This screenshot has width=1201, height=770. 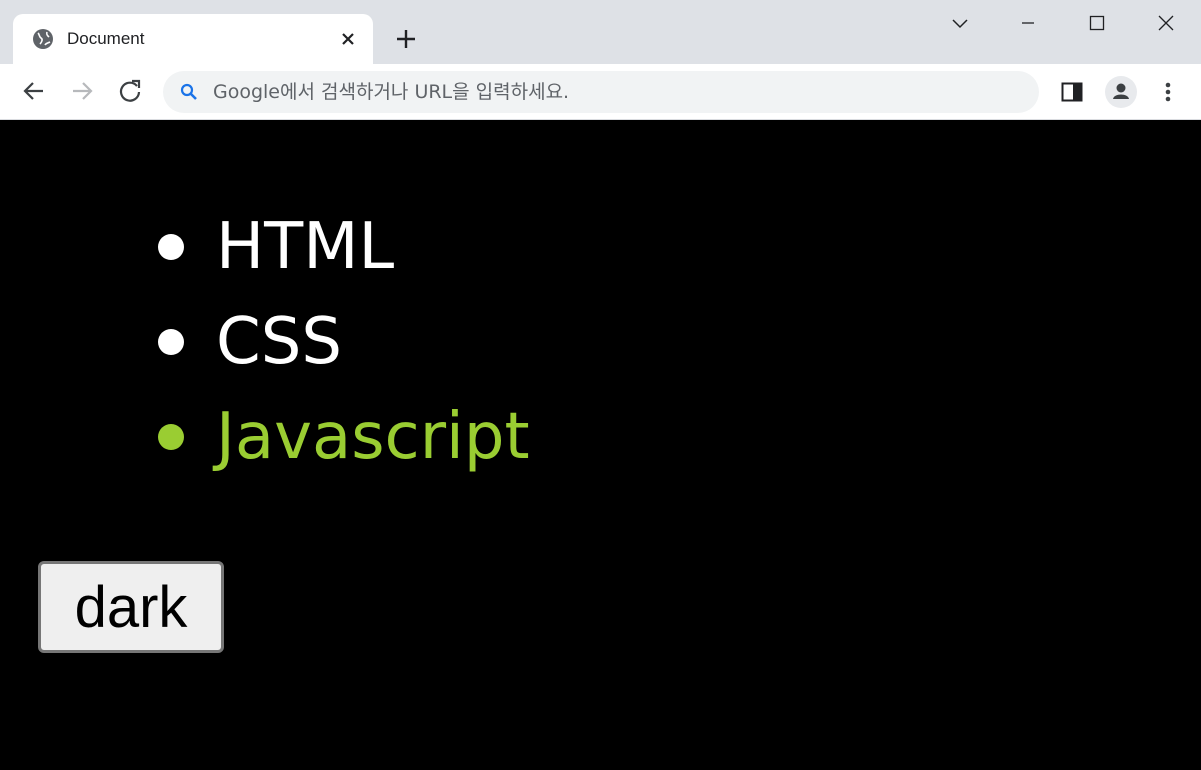 I want to click on plus-icon, so click(x=406, y=39).